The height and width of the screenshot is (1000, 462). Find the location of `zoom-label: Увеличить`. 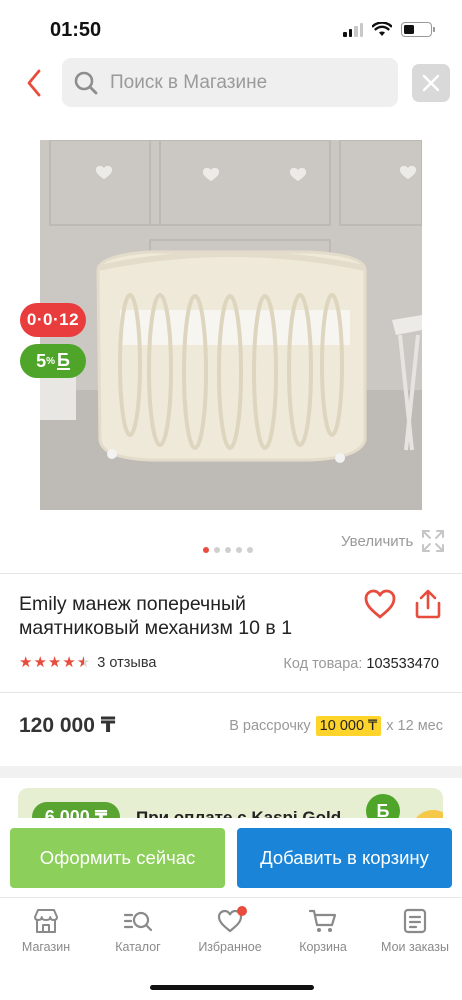

zoom-label: Увеличить is located at coordinates (377, 541).